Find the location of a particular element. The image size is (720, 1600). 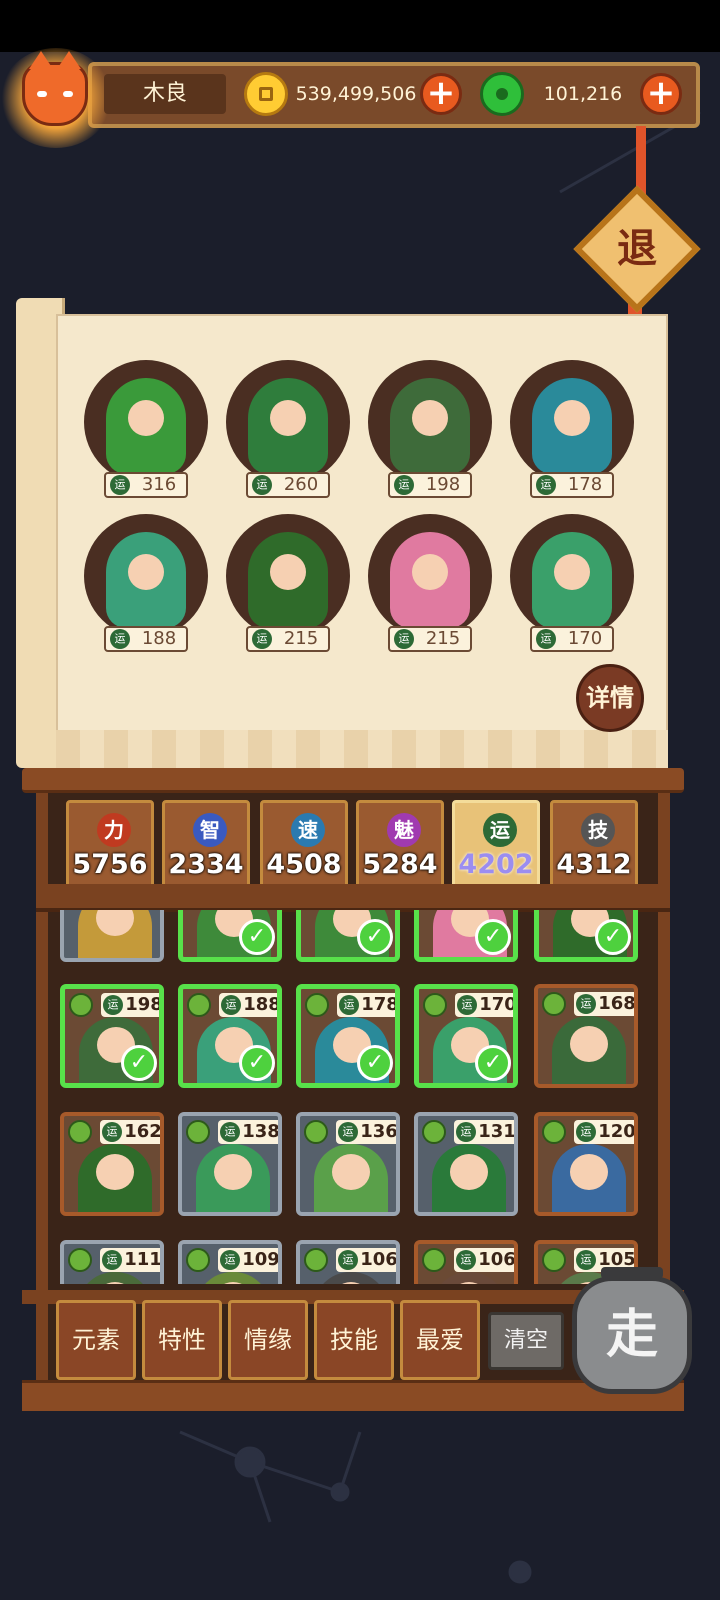

cabinet-base is located at coordinates (353, 1395).